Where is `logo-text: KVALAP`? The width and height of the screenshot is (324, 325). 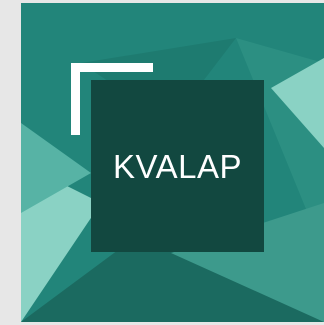 logo-text: KVALAP is located at coordinates (177, 166).